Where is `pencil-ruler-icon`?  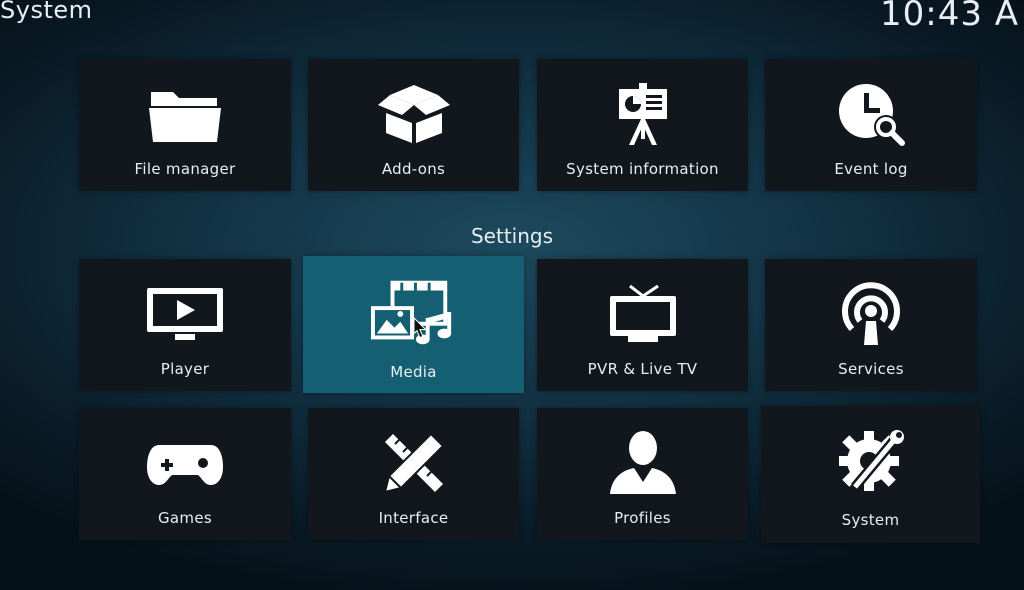 pencil-ruler-icon is located at coordinates (414, 463).